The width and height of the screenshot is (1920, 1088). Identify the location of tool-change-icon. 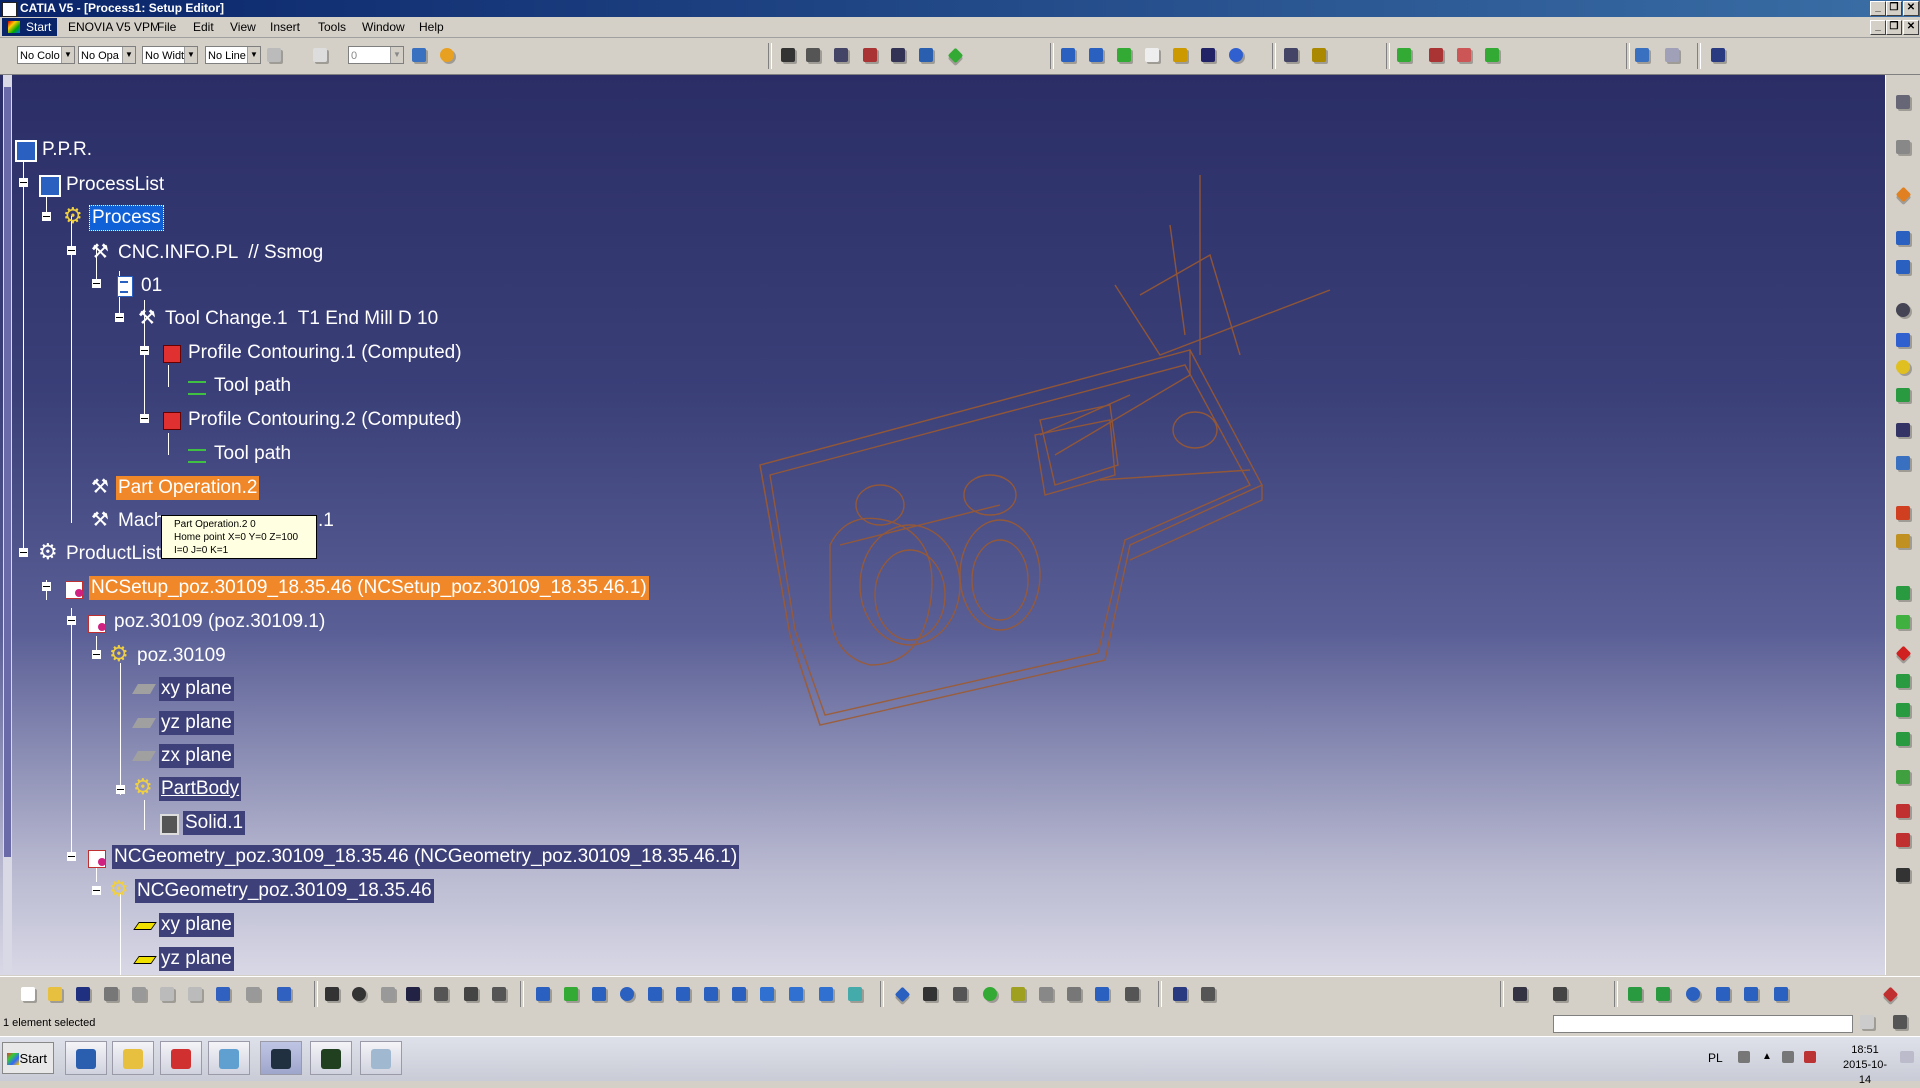
(955, 55).